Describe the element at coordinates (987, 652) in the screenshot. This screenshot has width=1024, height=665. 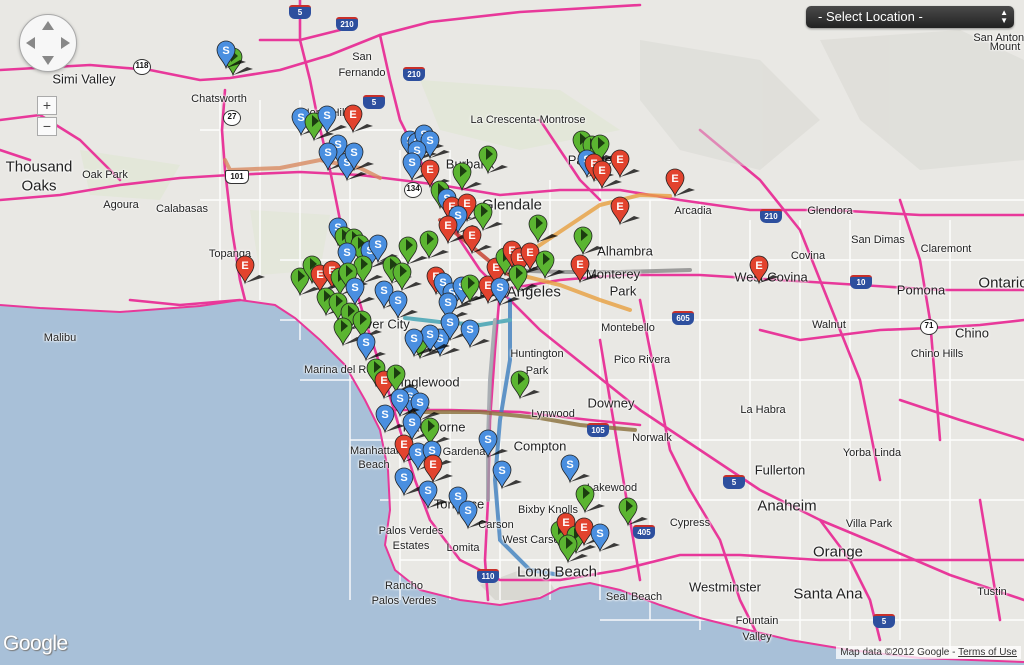
I see `terms-of-use-link: Terms of Use` at that location.